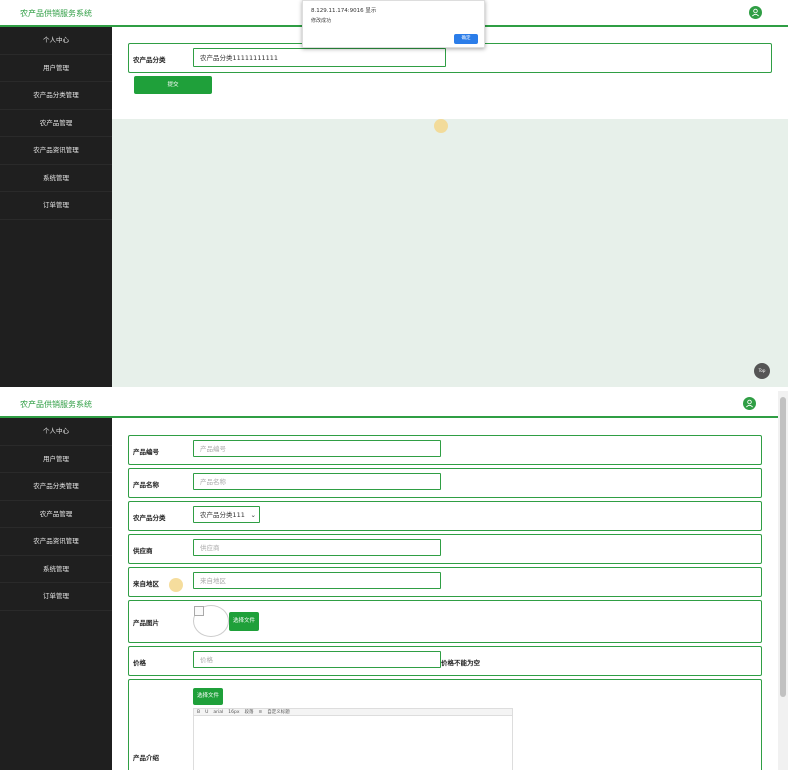  I want to click on price-form-row: 价格 价格 价格不能为空, so click(445, 661).